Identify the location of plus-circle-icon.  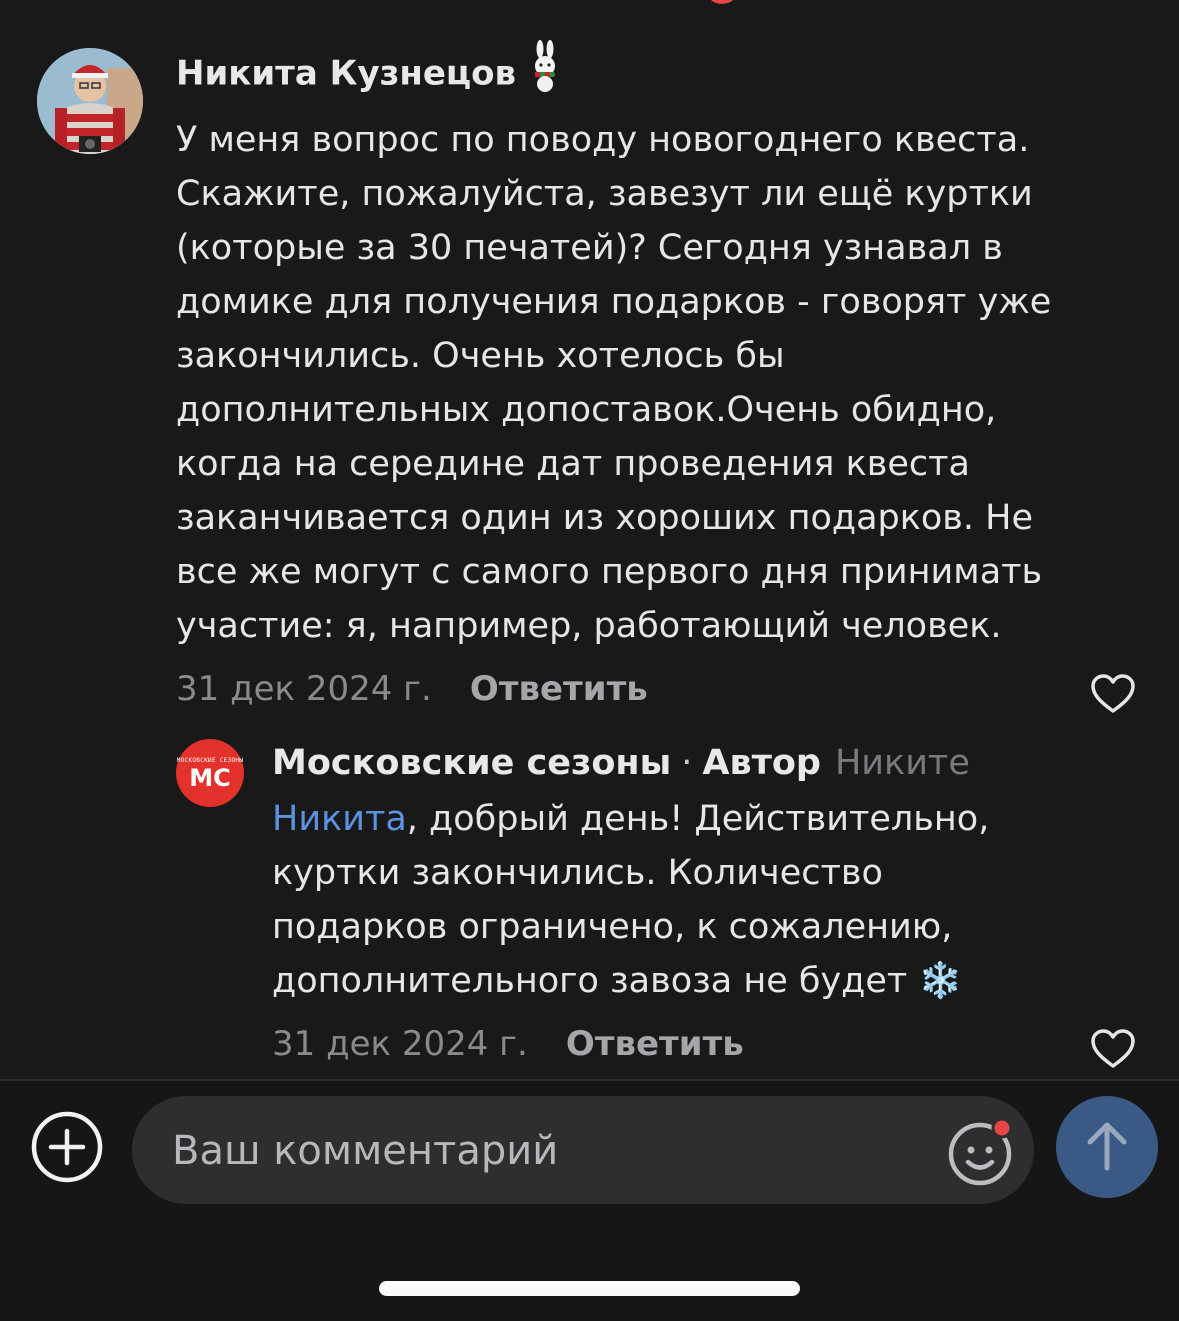
(67, 1147).